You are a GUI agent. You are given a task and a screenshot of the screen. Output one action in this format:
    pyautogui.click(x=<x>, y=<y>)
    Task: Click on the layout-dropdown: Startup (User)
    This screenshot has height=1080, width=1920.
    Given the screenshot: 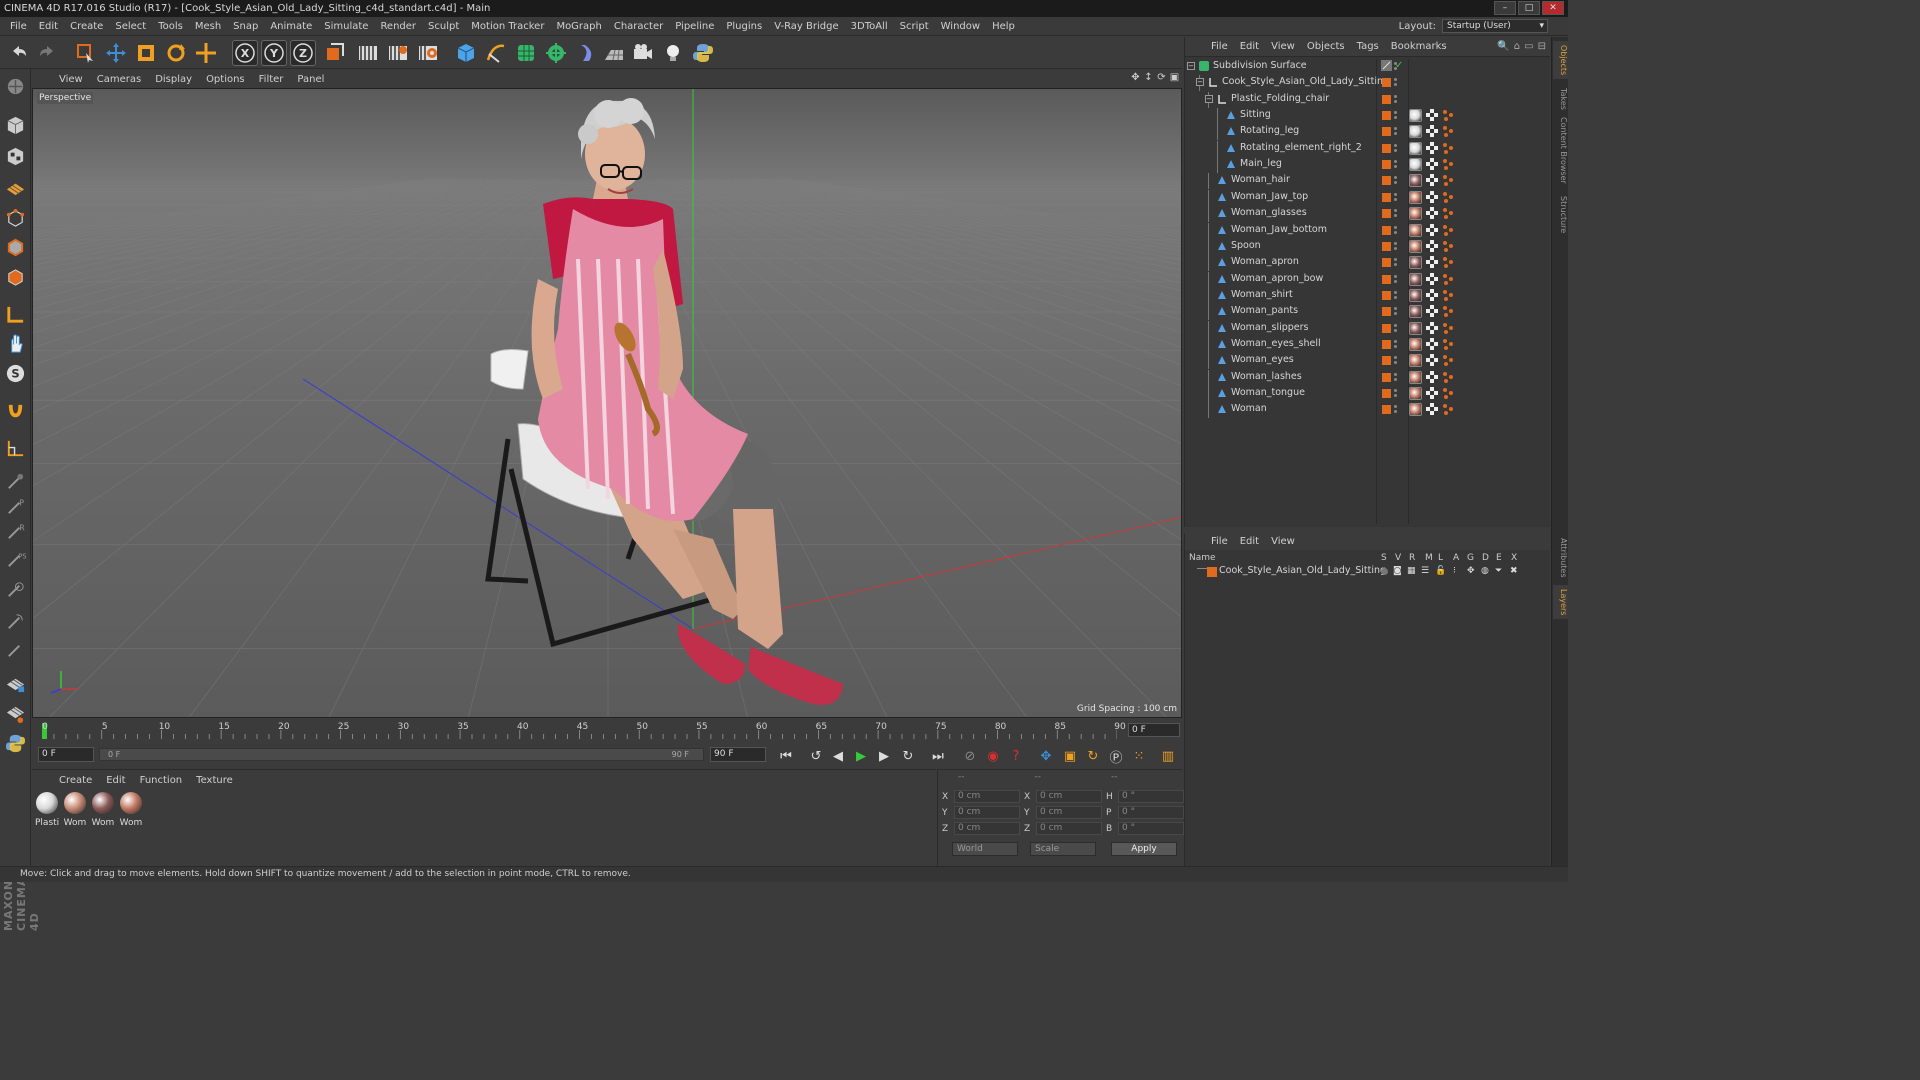 What is the action you would take?
    pyautogui.click(x=1495, y=26)
    